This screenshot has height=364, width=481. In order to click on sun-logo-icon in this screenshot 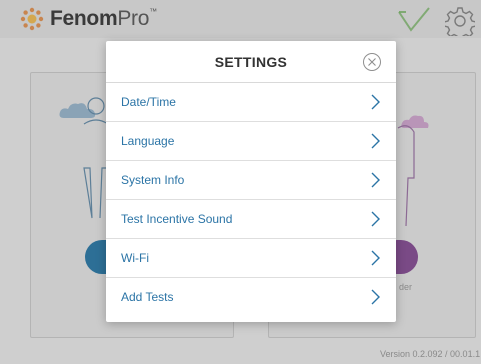, I will do `click(32, 19)`.